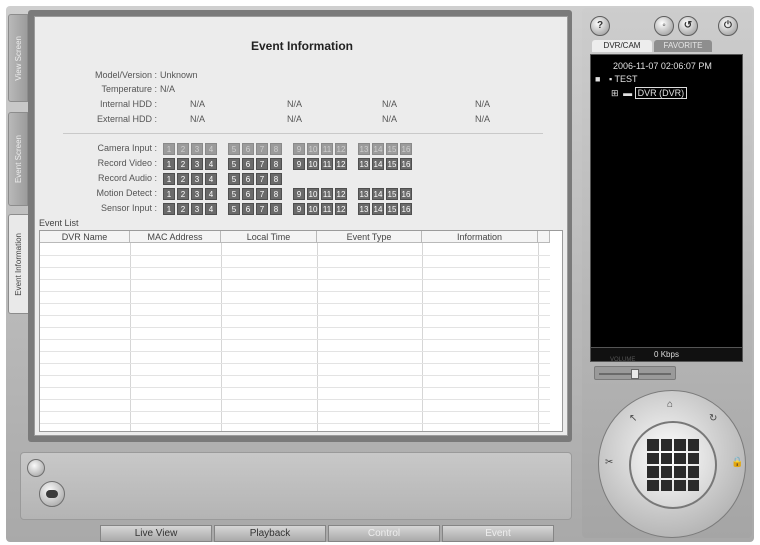  What do you see at coordinates (85, 237) in the screenshot?
I see `column-header-dvr-name: DVR Name` at bounding box center [85, 237].